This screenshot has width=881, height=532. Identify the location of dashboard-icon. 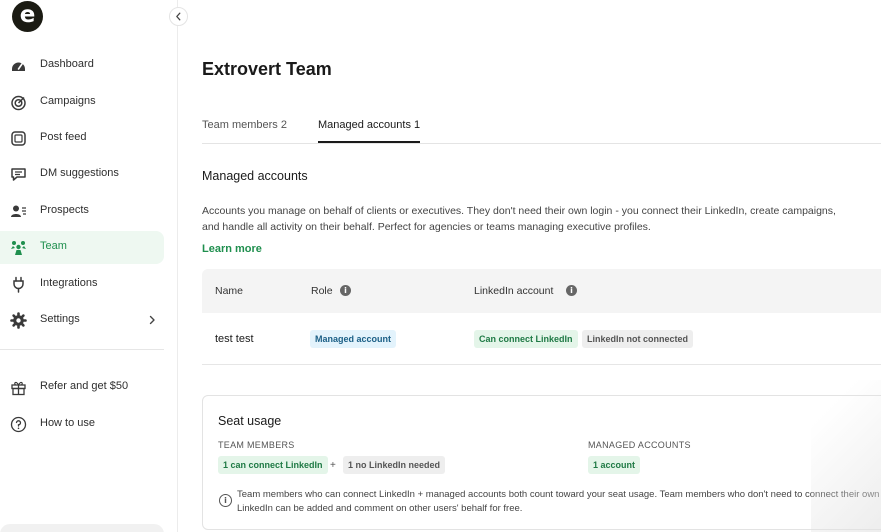
(18, 66).